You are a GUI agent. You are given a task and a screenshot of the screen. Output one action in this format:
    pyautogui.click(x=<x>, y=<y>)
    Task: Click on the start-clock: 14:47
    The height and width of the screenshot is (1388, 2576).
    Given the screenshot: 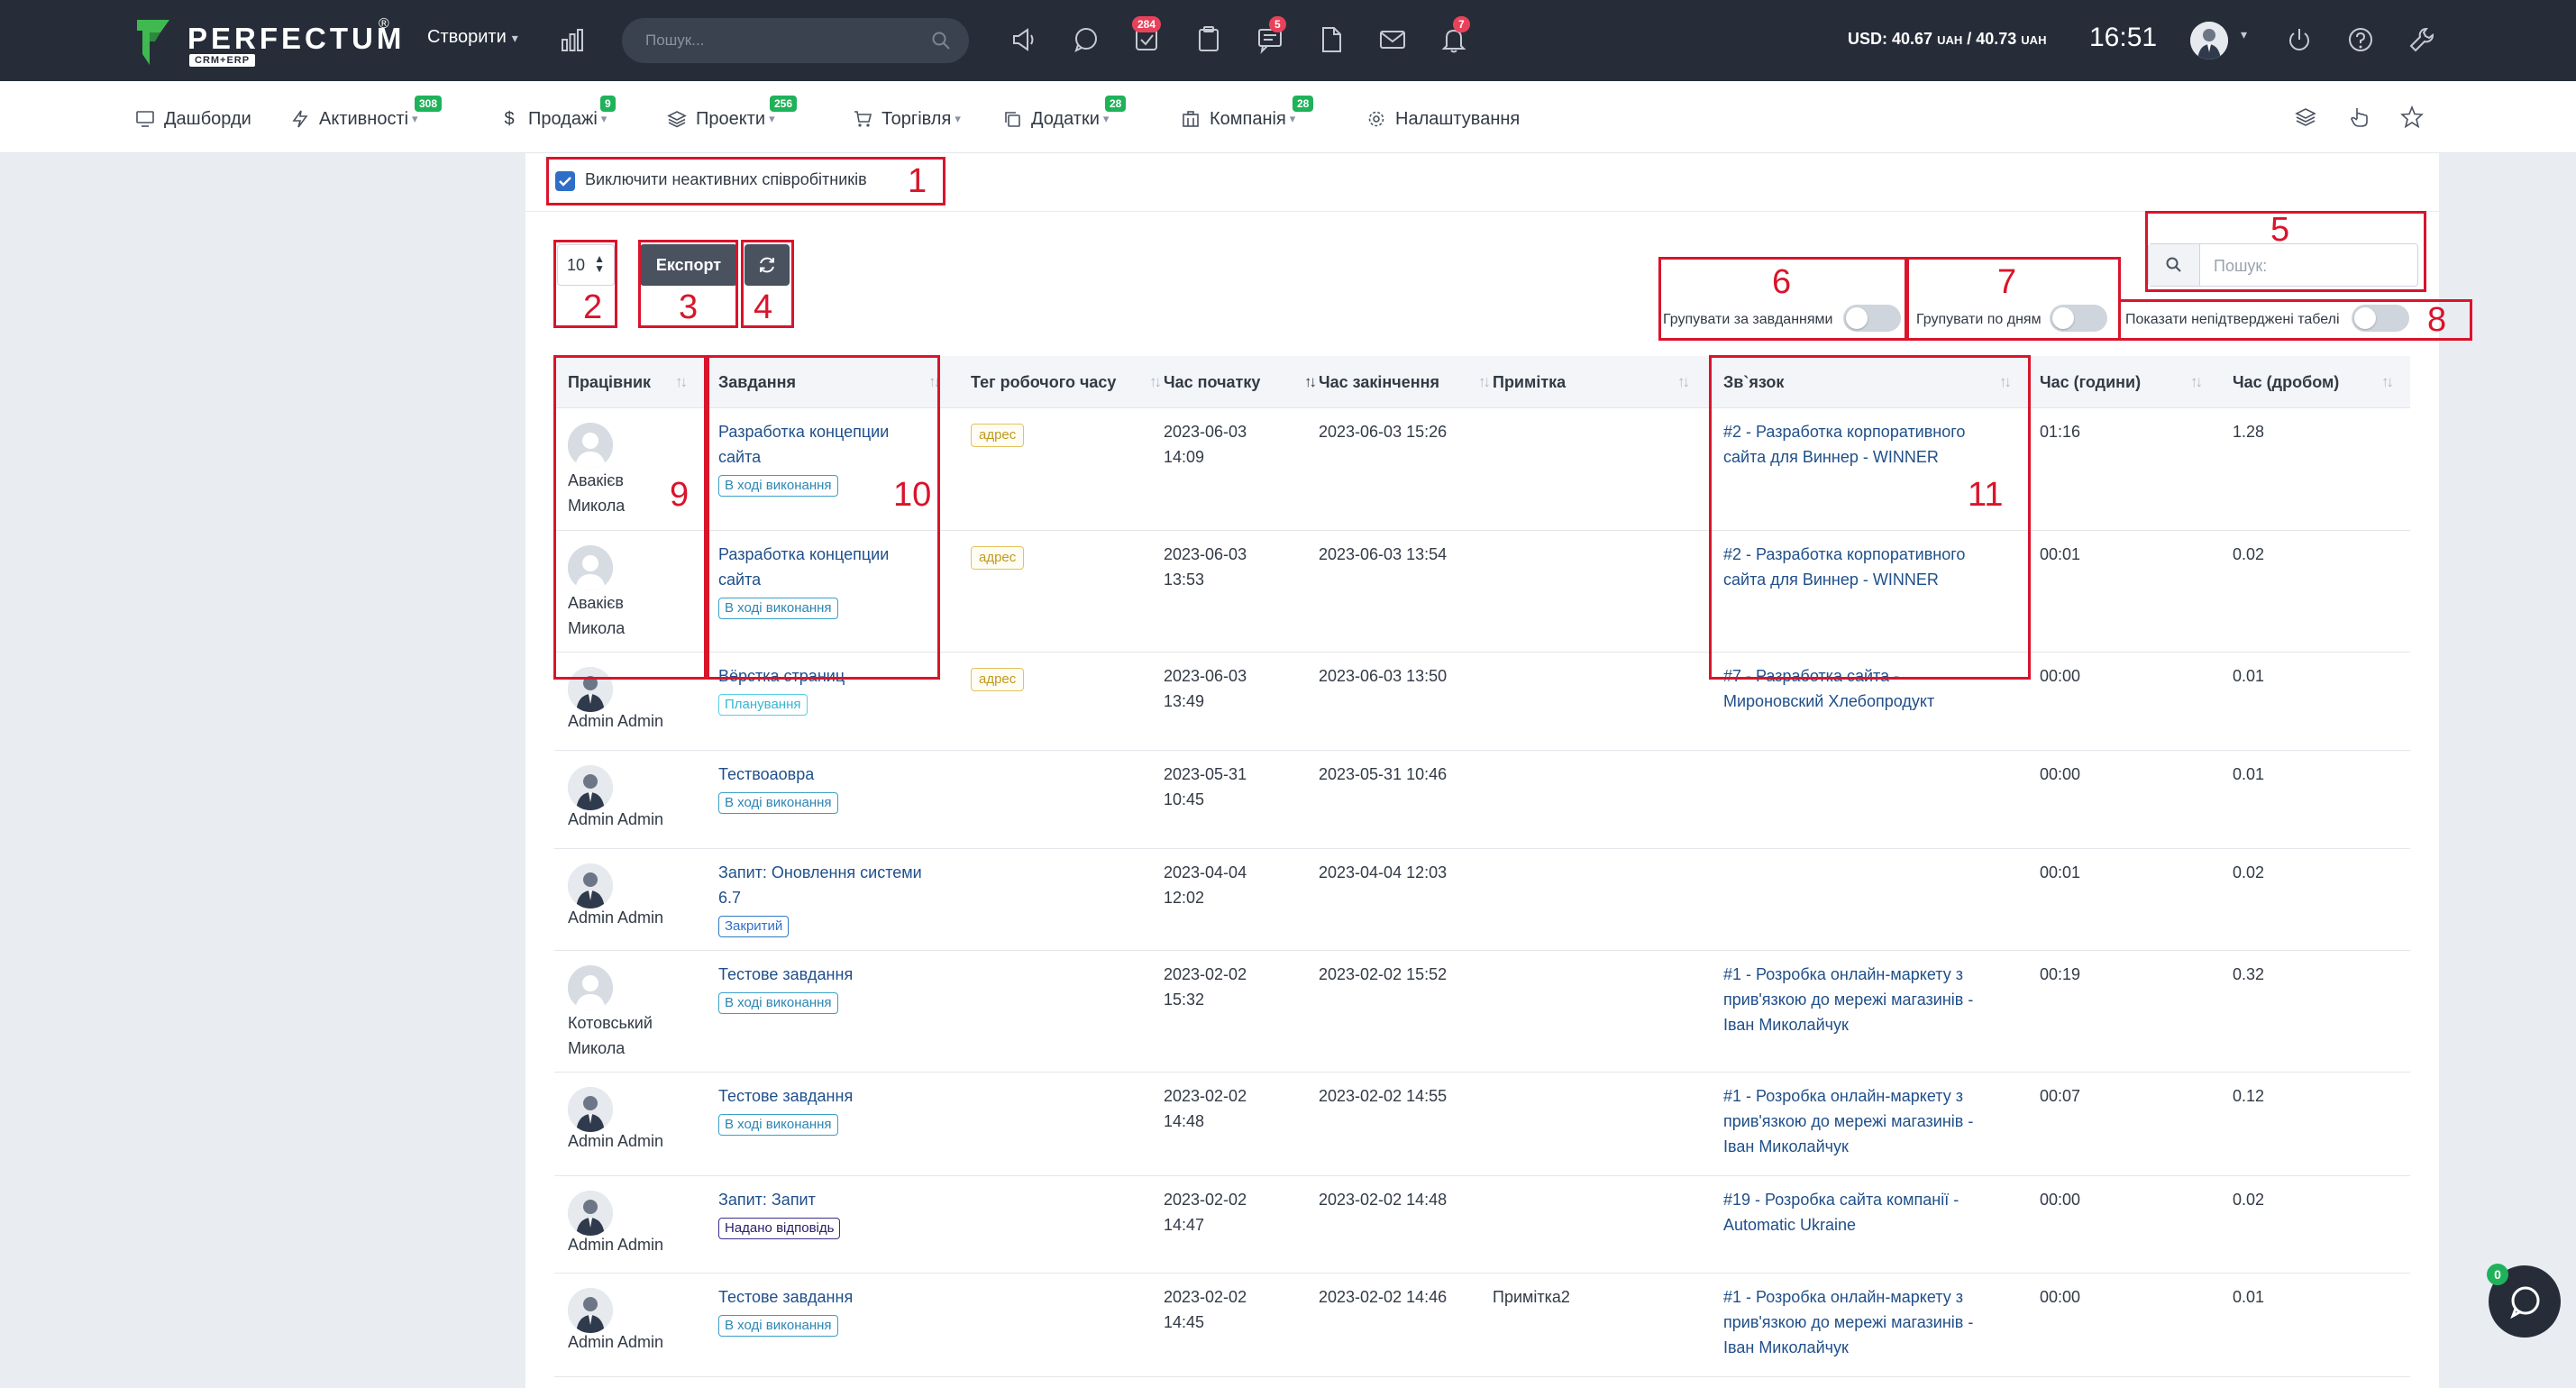 What is the action you would take?
    pyautogui.click(x=1184, y=1225)
    